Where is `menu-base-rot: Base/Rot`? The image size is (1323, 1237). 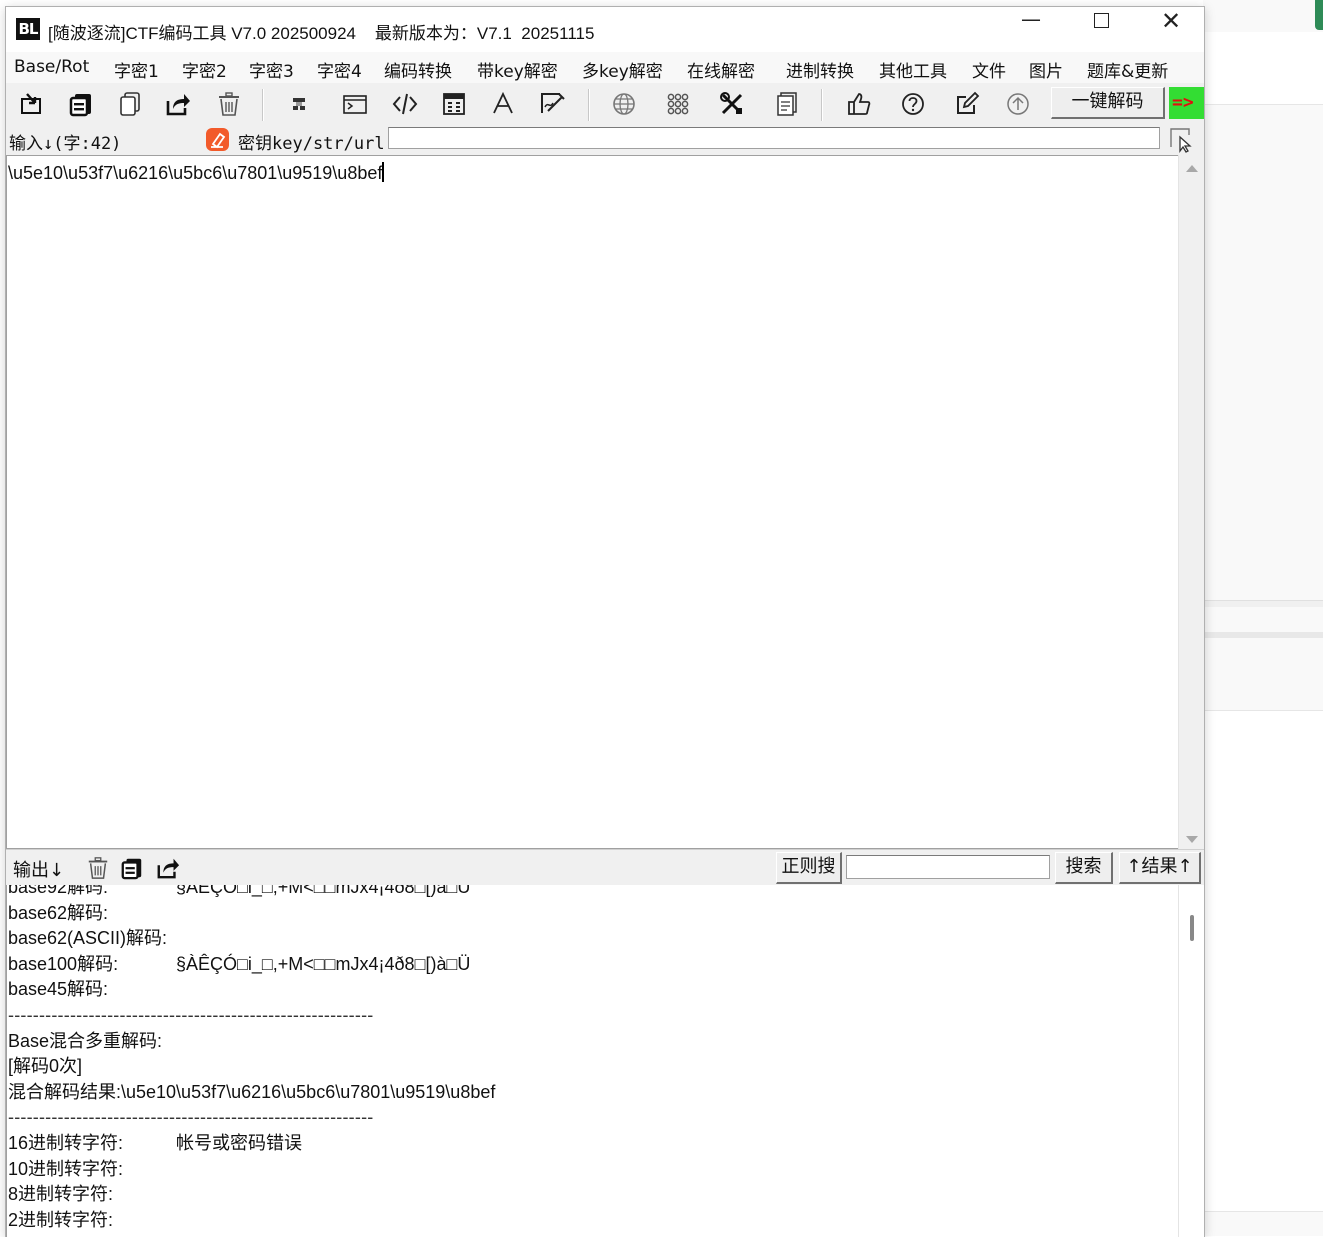
menu-base-rot: Base/Rot is located at coordinates (51, 67).